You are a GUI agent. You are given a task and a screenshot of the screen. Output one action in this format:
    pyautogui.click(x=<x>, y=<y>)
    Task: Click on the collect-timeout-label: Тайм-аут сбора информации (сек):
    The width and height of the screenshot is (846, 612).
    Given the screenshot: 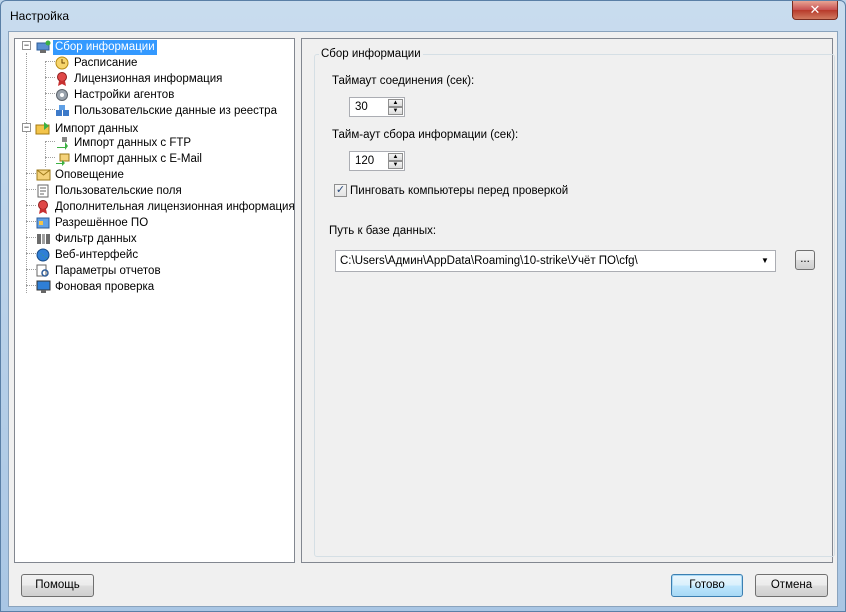 What is the action you would take?
    pyautogui.click(x=425, y=135)
    